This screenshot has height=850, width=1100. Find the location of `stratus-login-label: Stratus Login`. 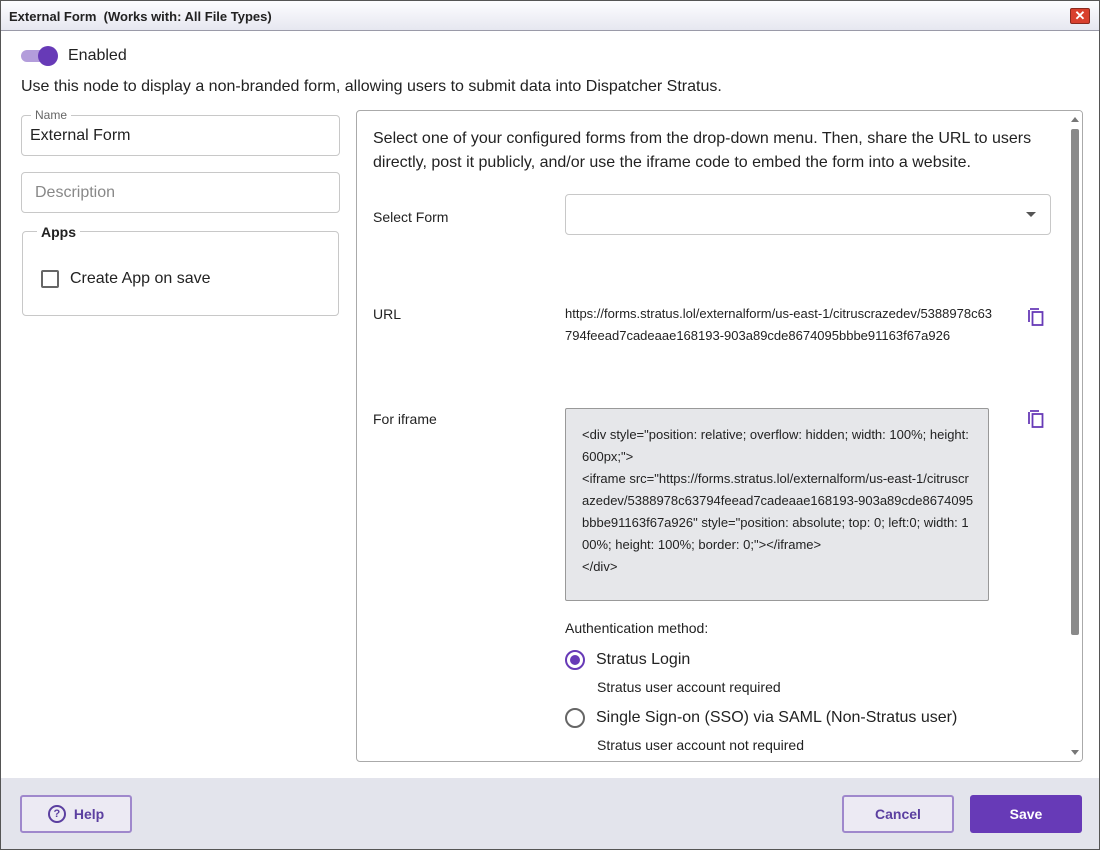

stratus-login-label: Stratus Login is located at coordinates (643, 660).